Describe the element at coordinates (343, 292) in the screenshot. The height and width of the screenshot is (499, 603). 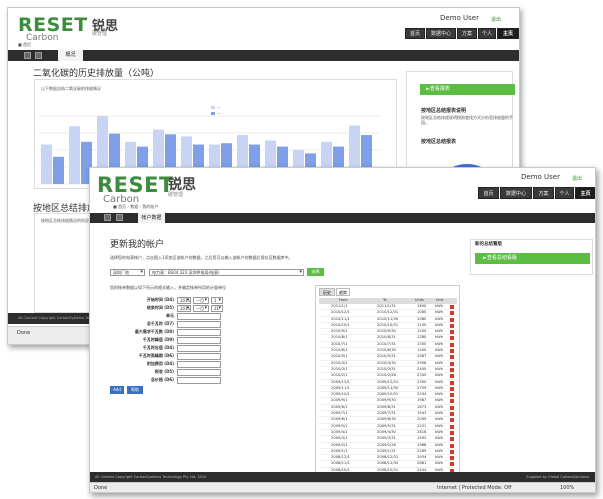
I see `tab-trend: 趋势` at that location.